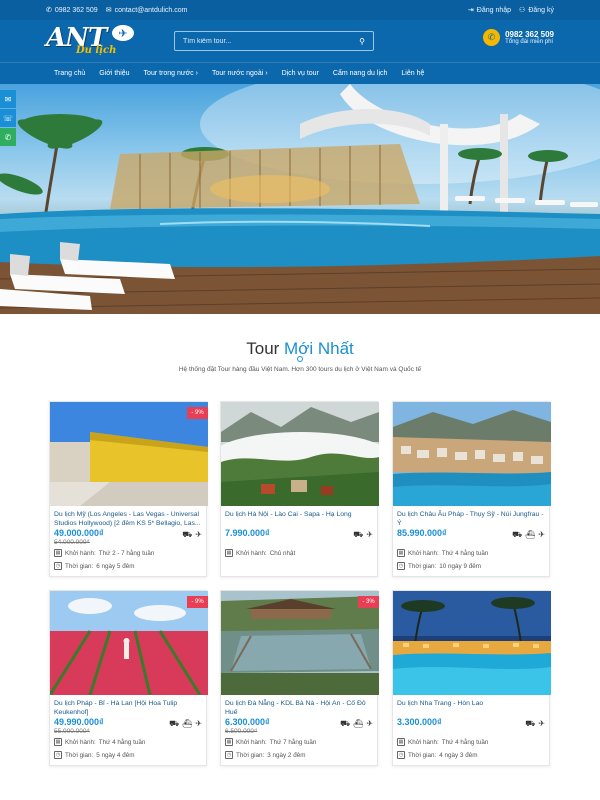 This screenshot has width=600, height=800. I want to click on nav-item-contact: Liên hệ, so click(412, 73).